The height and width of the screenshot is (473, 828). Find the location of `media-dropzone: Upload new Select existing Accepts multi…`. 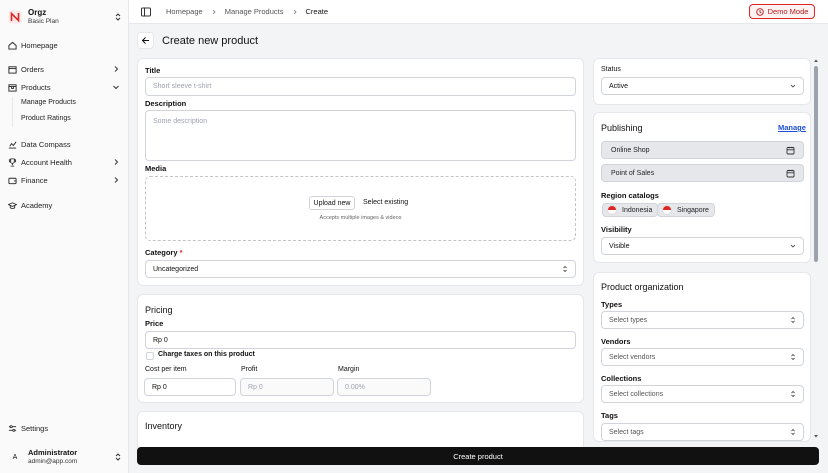

media-dropzone: Upload new Select existing Accepts multi… is located at coordinates (360, 208).